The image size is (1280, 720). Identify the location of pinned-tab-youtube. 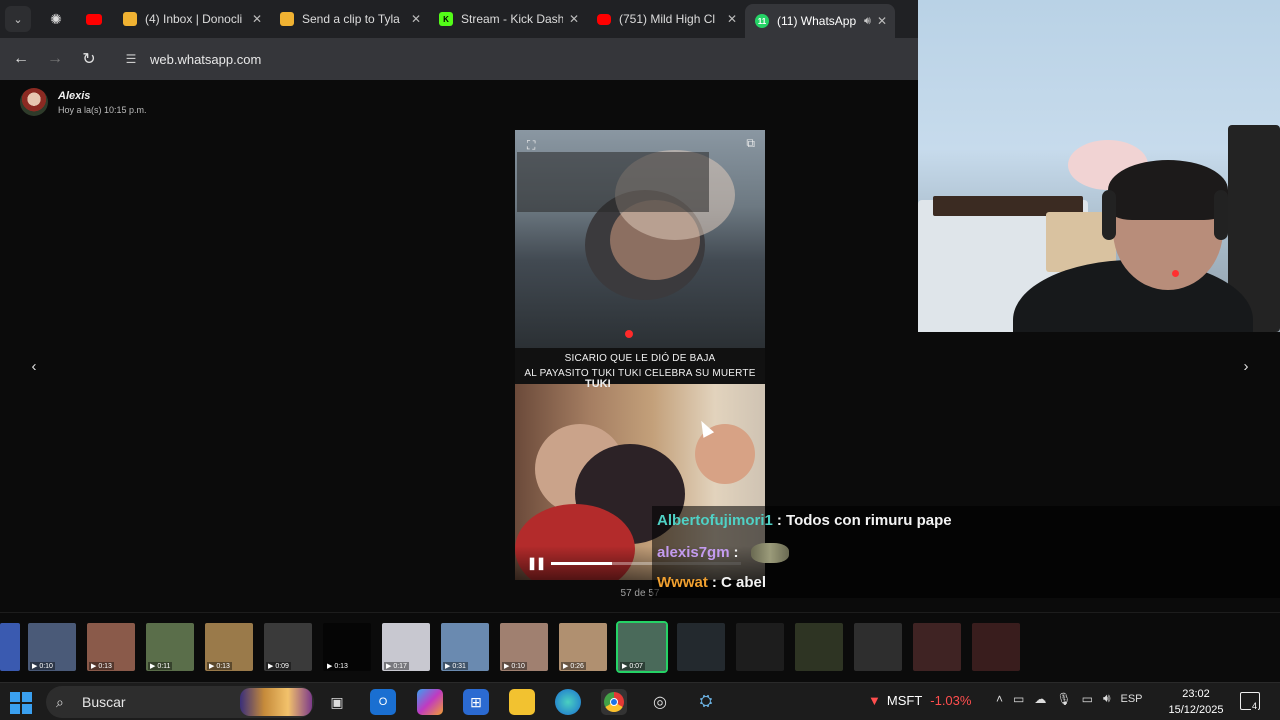
(94, 19).